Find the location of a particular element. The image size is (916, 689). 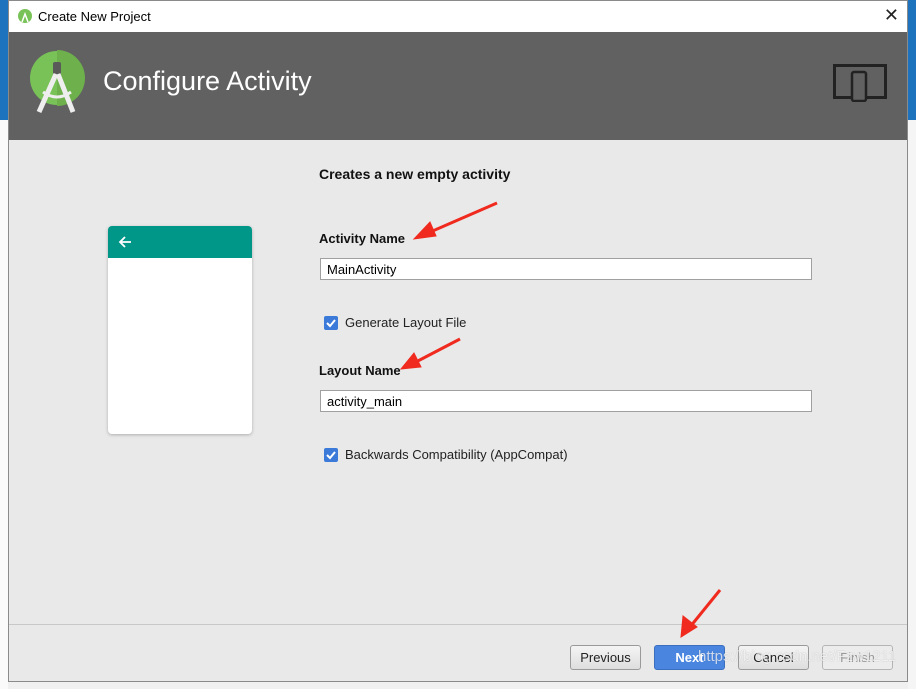

layout-name-label: Layout Name is located at coordinates (360, 370).